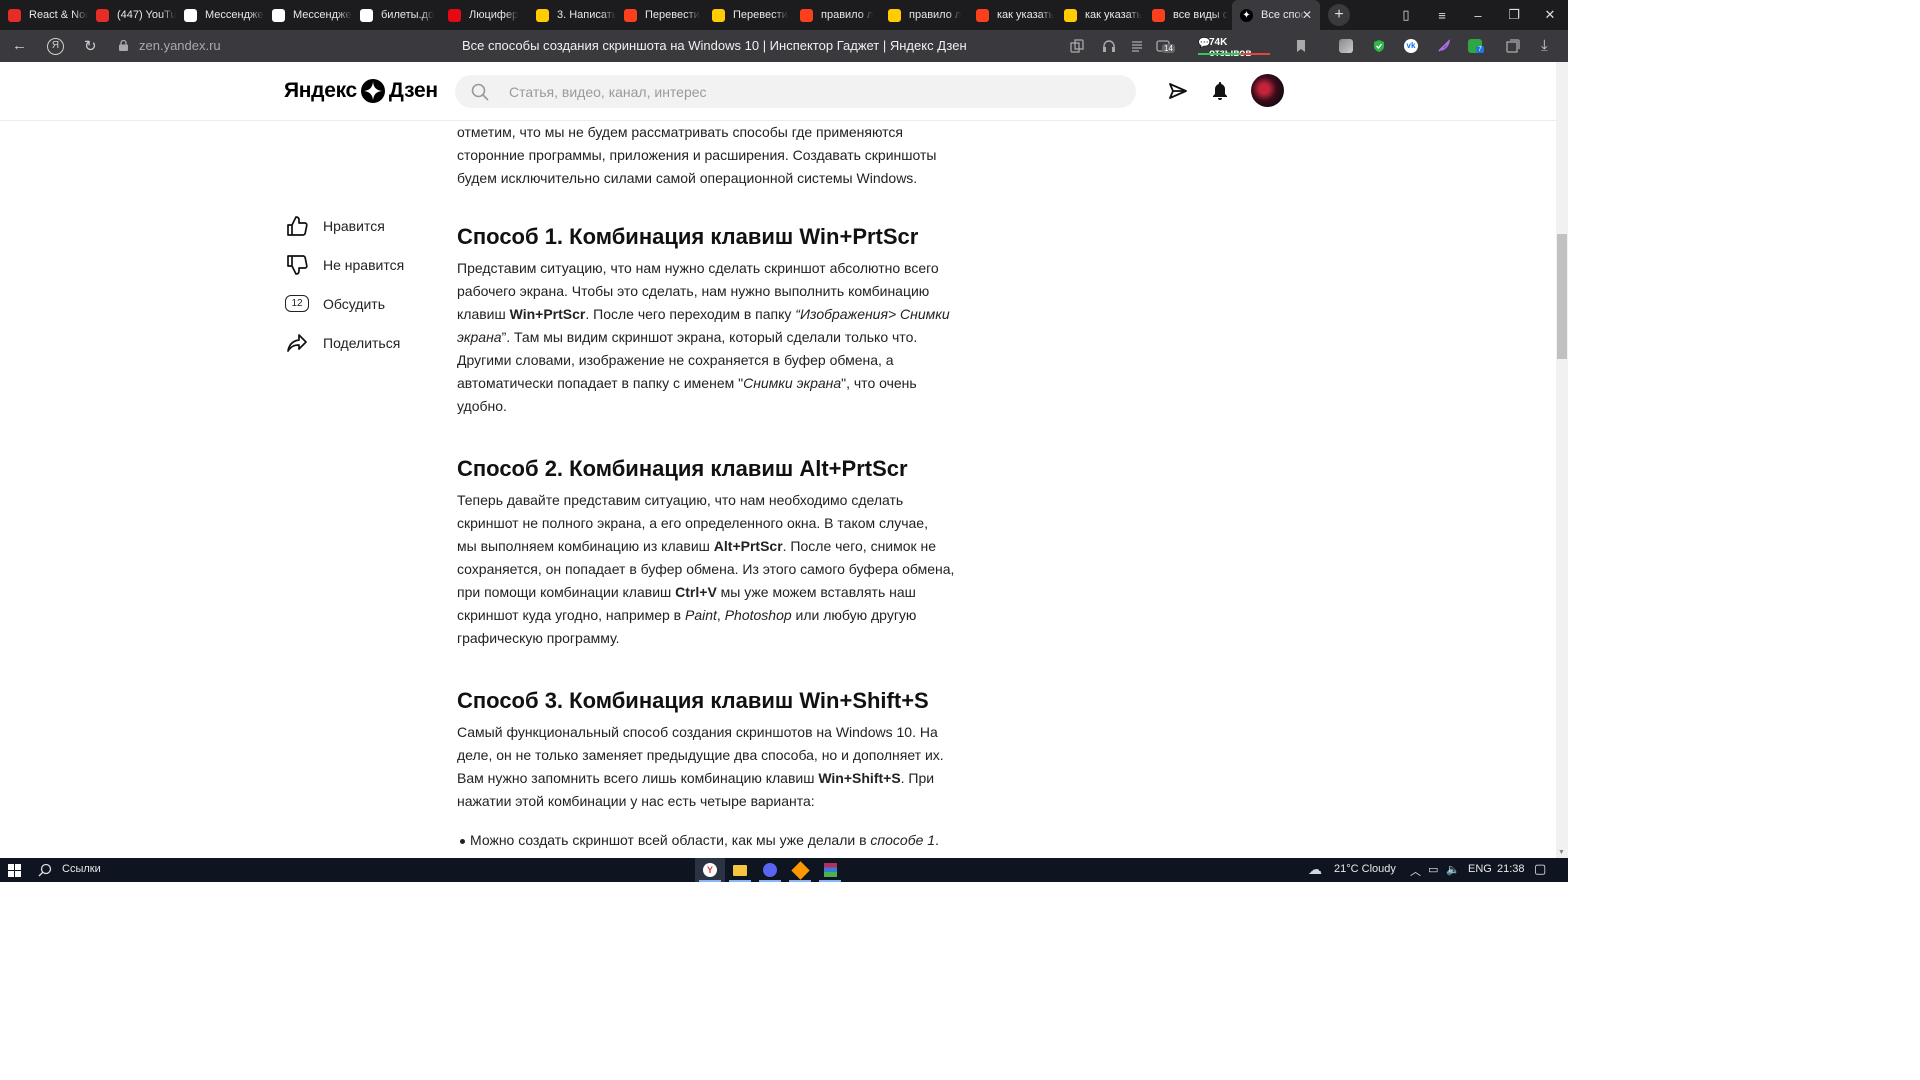 This screenshot has width=1920, height=1080. I want to click on maximize-button: ❐, so click(1514, 15).